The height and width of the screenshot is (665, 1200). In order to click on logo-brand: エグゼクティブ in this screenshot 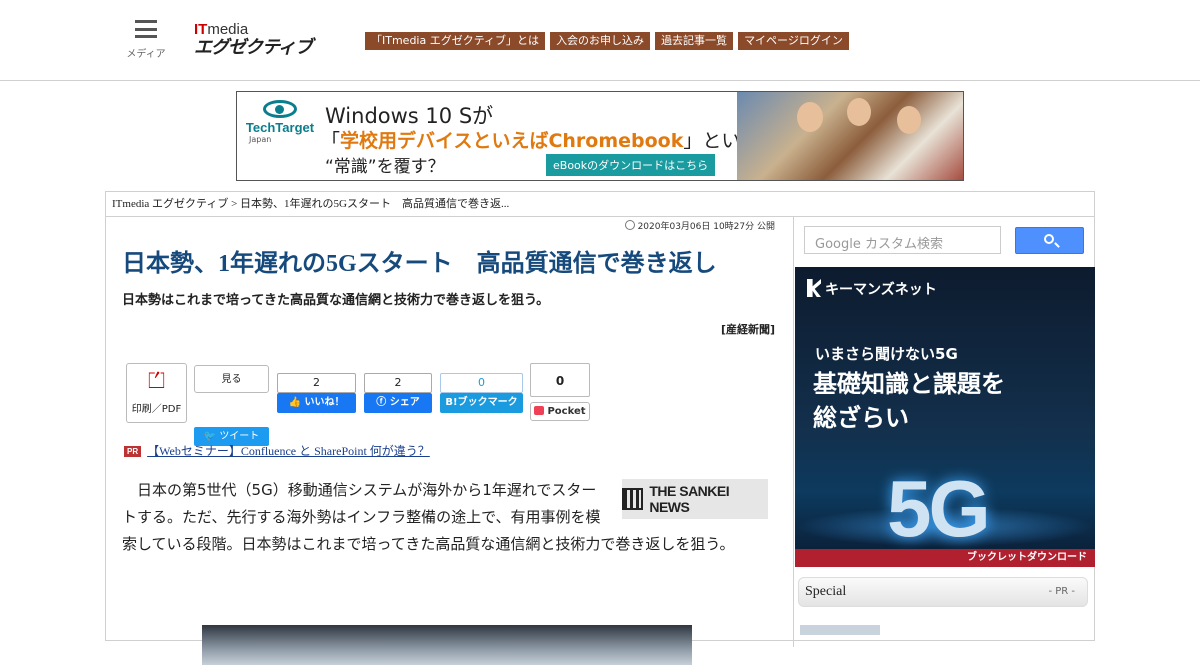, I will do `click(253, 47)`.